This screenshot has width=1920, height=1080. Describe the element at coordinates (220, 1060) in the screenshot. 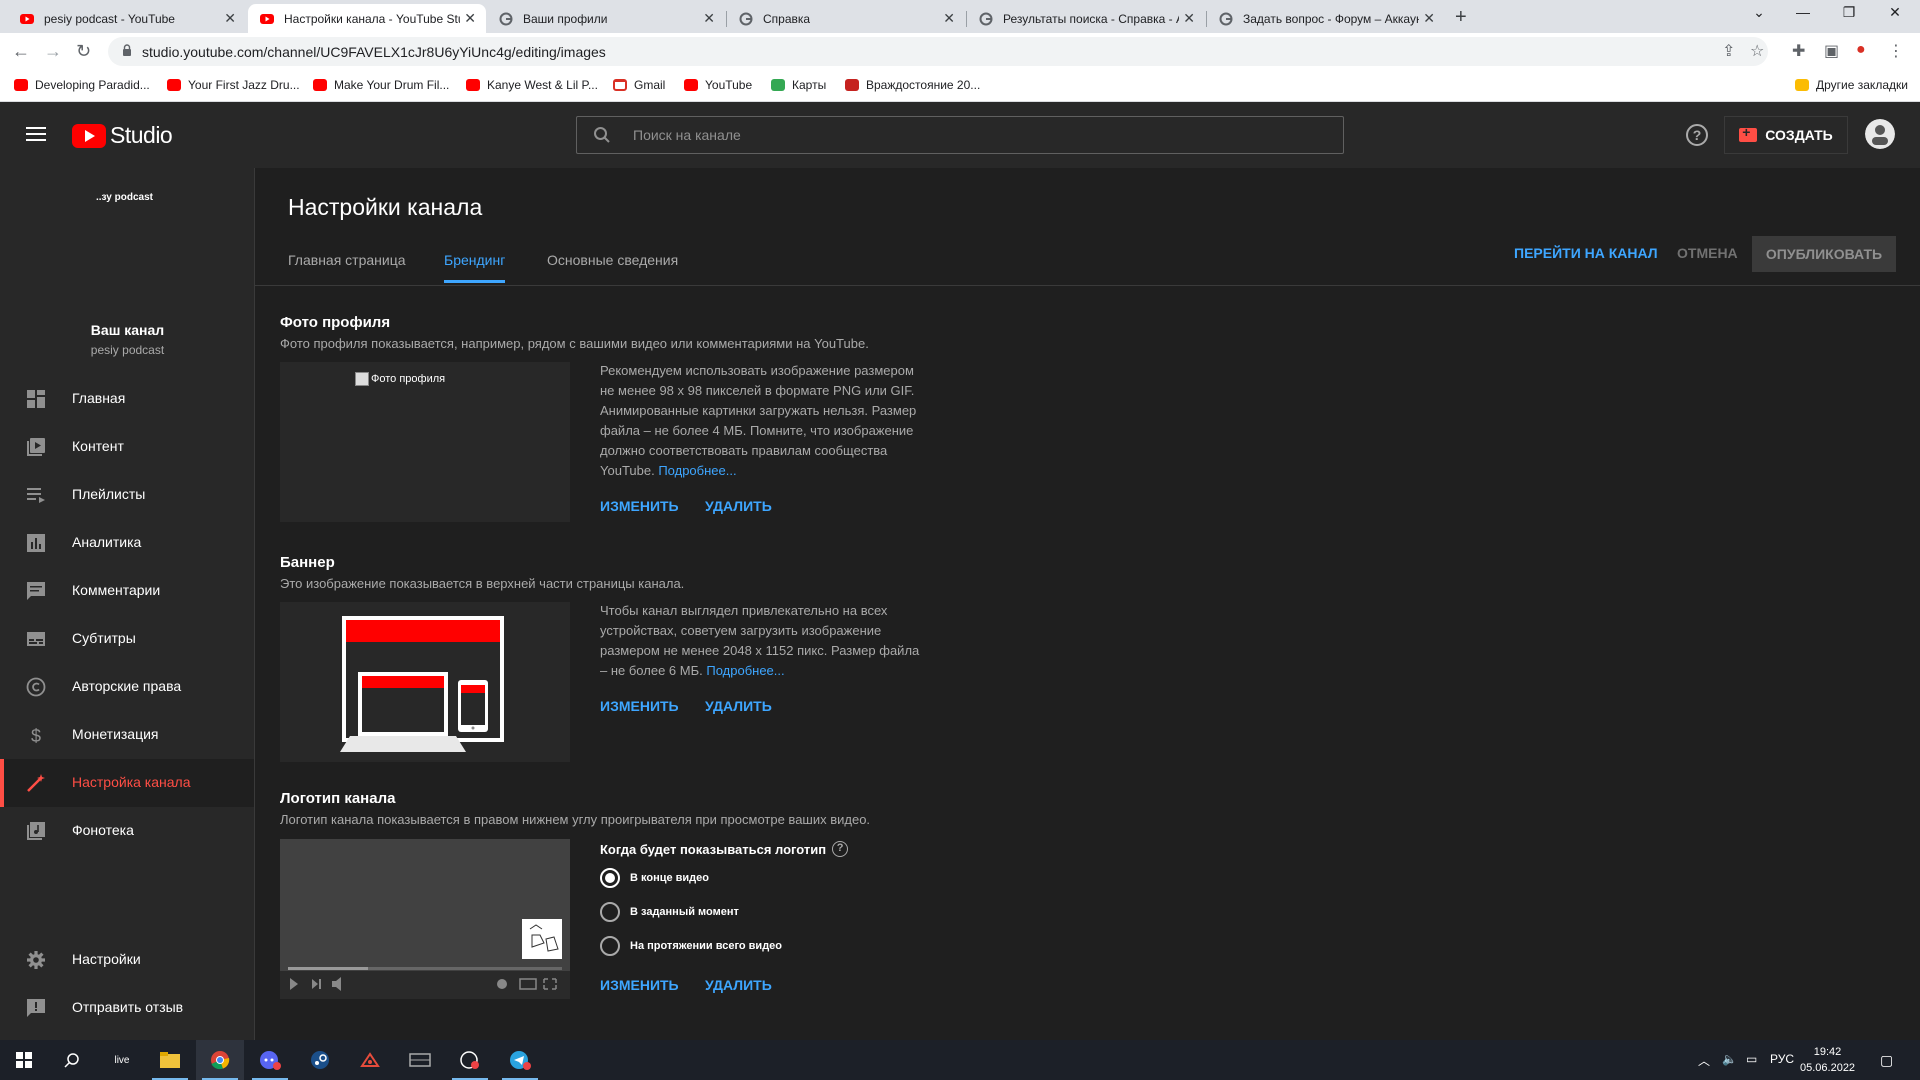

I see `taskbar-chrome` at that location.